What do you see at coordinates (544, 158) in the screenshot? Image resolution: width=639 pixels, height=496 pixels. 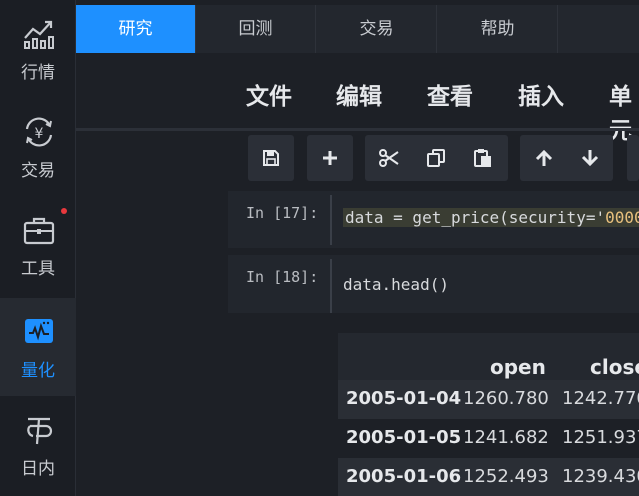 I see `arrow-up-icon` at bounding box center [544, 158].